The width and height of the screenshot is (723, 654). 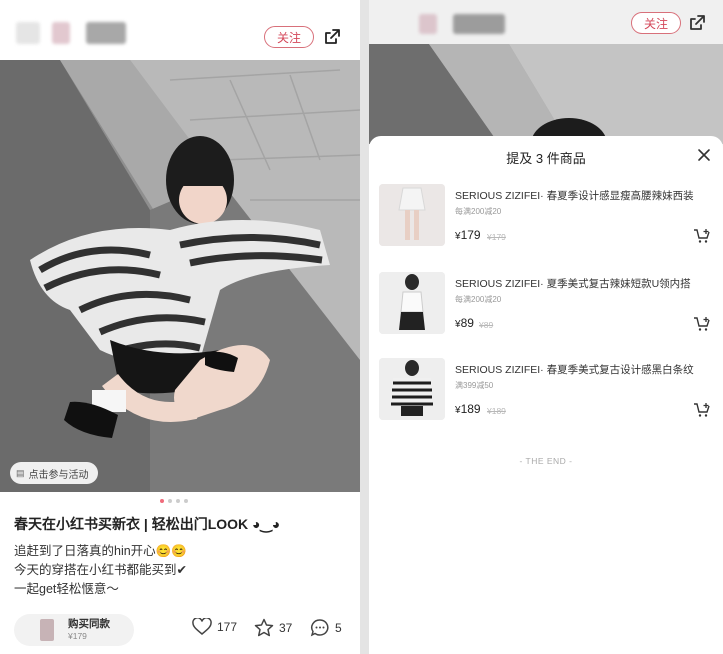 I want to click on product-name: SERIOUS ZIZIFEI· 夏季美式复古辣妹短款U领内搭, so click(x=573, y=284).